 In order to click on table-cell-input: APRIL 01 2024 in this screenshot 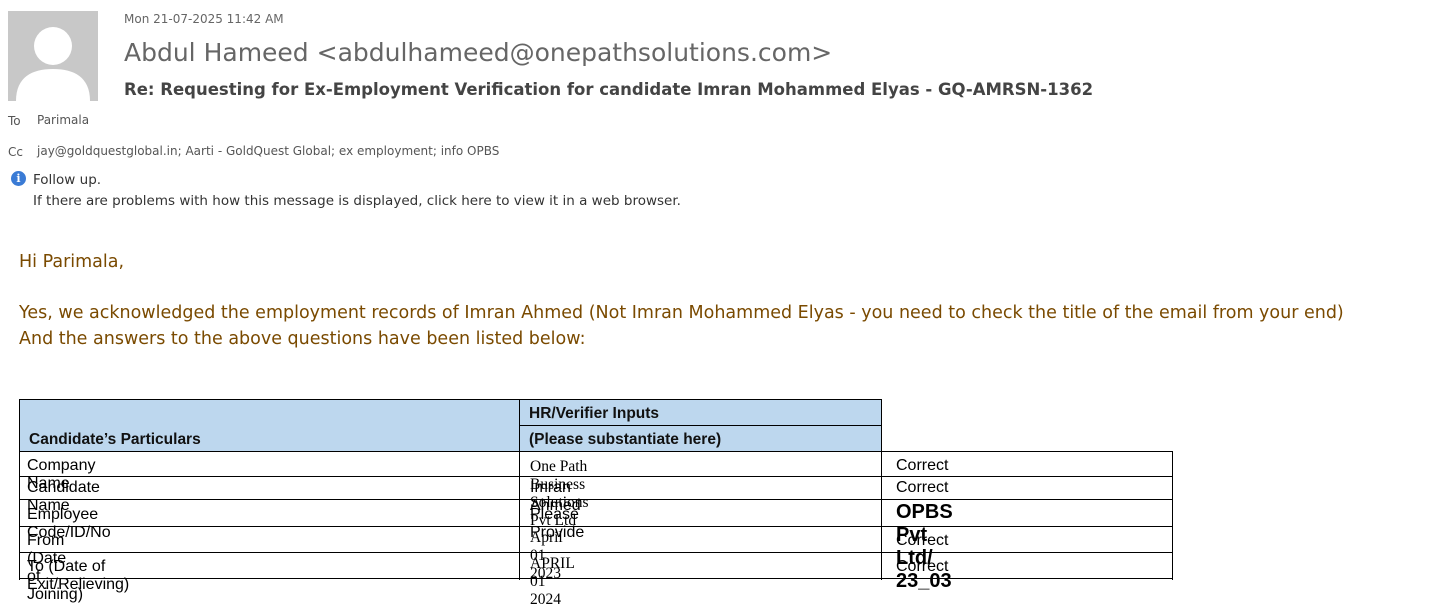, I will do `click(552, 581)`.